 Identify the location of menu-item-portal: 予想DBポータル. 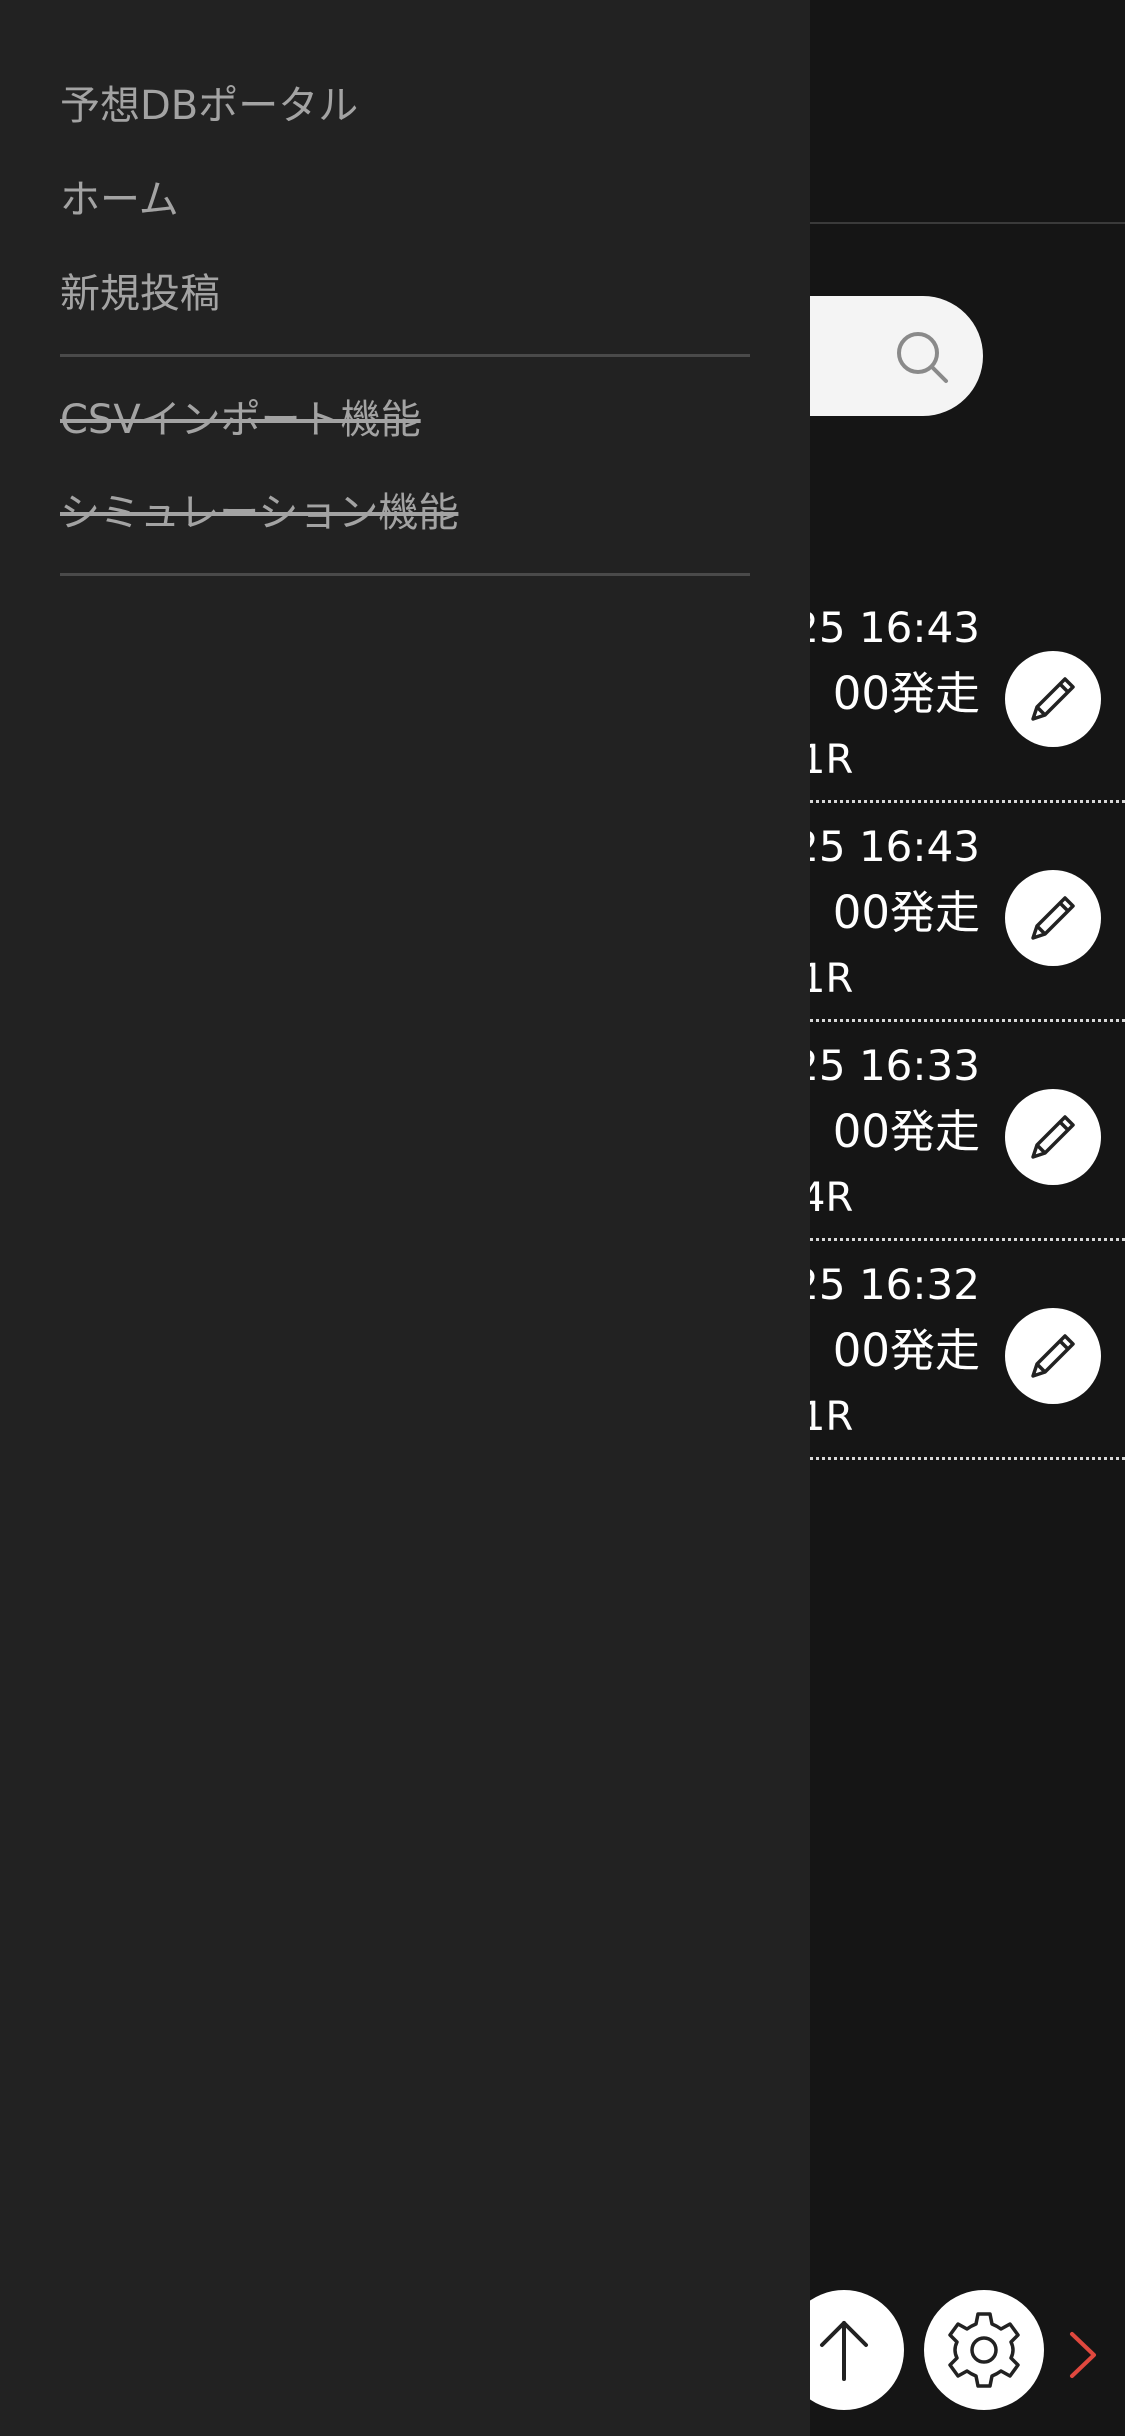
(209, 106).